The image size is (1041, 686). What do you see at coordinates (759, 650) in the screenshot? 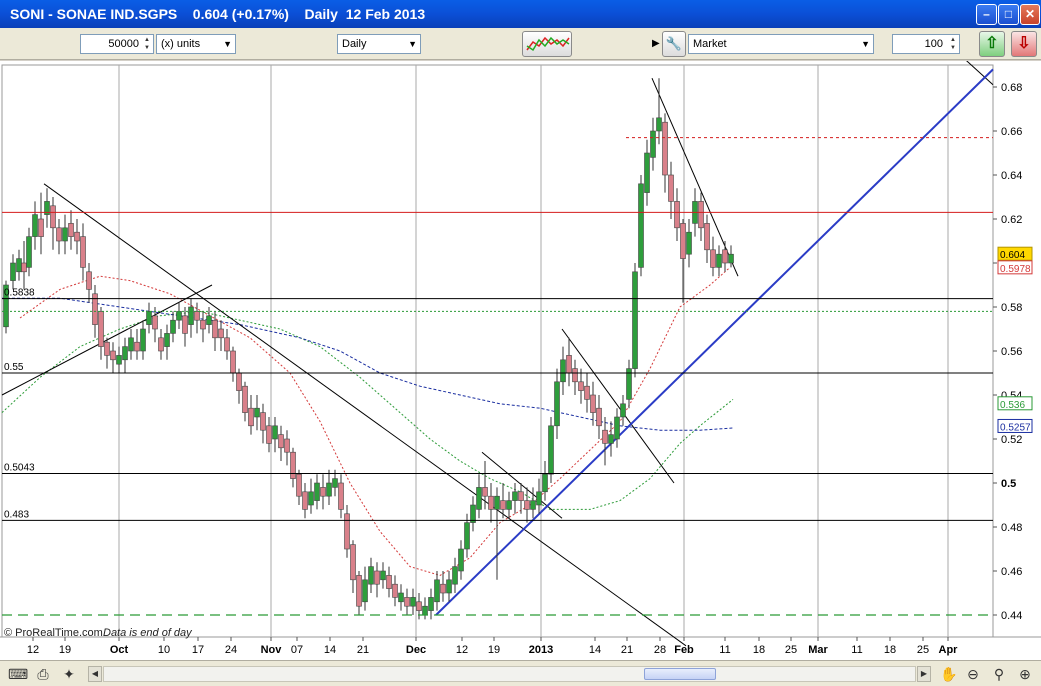
I see `x-tick-label: 18` at bounding box center [759, 650].